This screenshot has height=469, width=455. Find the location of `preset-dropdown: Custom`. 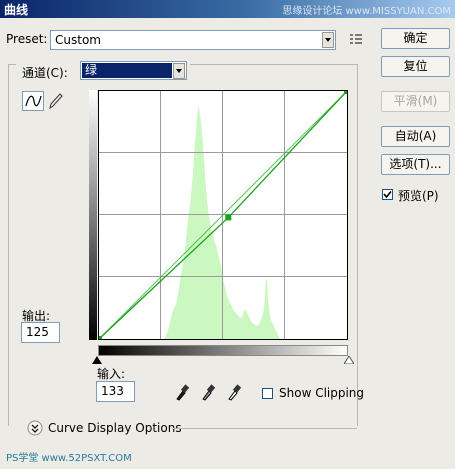

preset-dropdown: Custom is located at coordinates (193, 40).